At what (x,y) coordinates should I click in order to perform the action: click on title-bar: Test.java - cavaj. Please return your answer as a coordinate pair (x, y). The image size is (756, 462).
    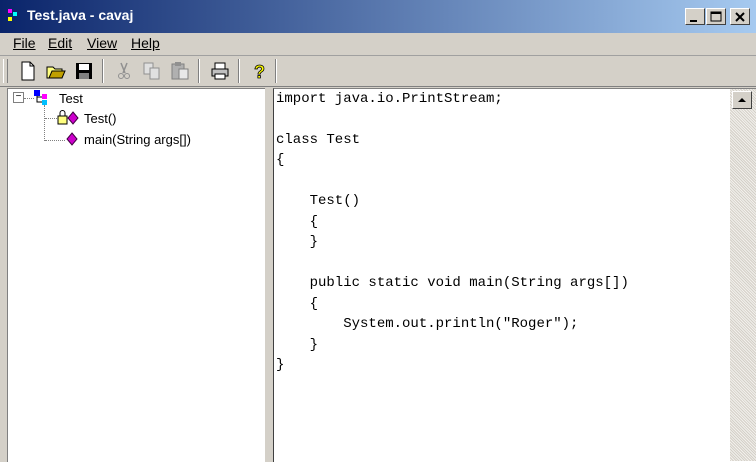
    Looking at the image, I should click on (378, 16).